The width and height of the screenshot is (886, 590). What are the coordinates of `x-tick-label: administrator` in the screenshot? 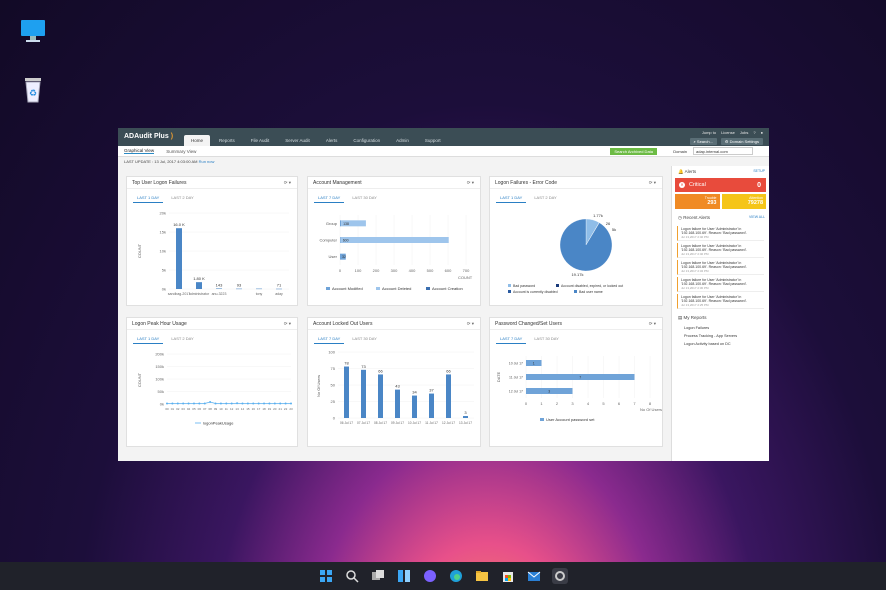 It's located at (199, 294).